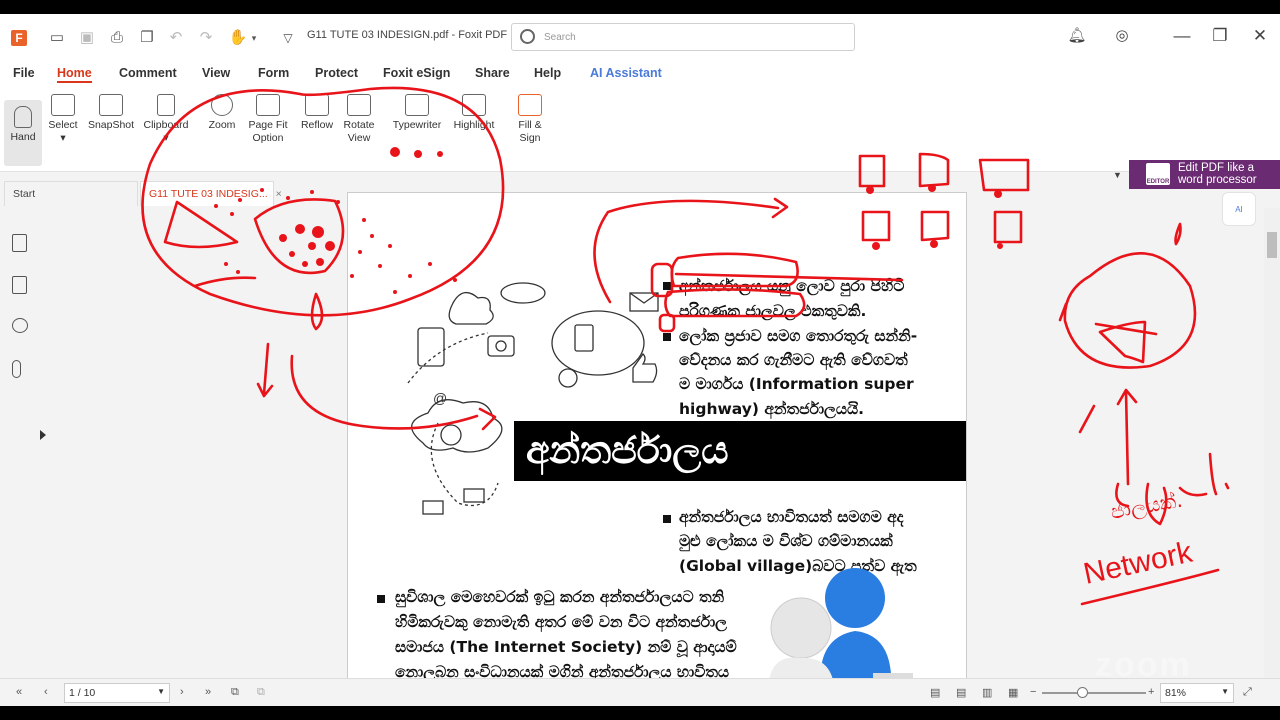 The height and width of the screenshot is (720, 1280). I want to click on prev-page-icon: ‹, so click(46, 692).